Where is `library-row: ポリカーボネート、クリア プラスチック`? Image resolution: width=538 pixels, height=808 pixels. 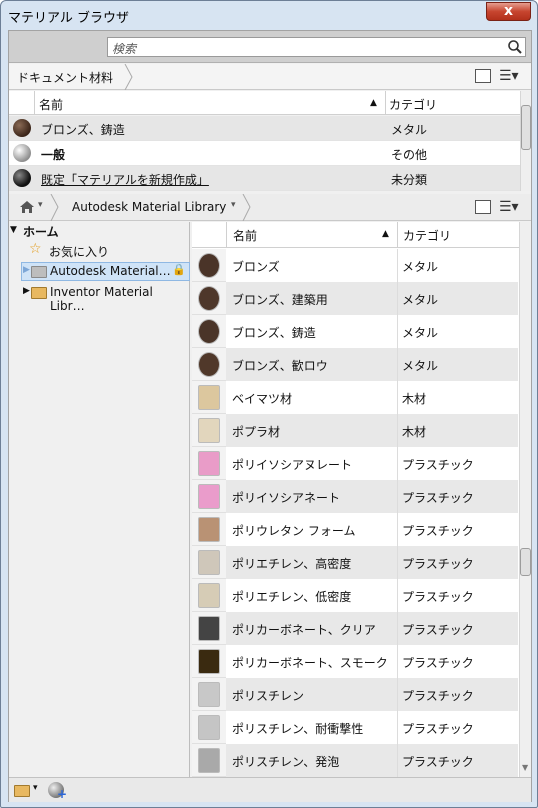
library-row: ポリカーボネート、クリア プラスチック is located at coordinates (355, 628).